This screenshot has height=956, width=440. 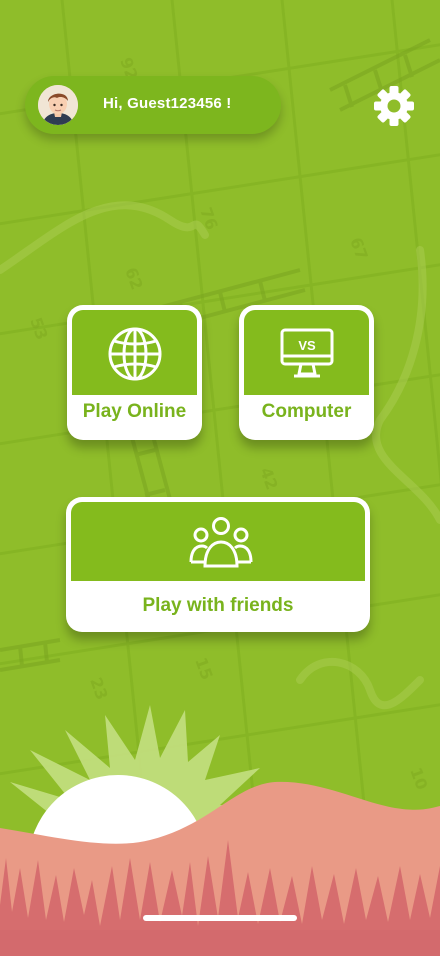 I want to click on globe-icon, so click(x=135, y=354).